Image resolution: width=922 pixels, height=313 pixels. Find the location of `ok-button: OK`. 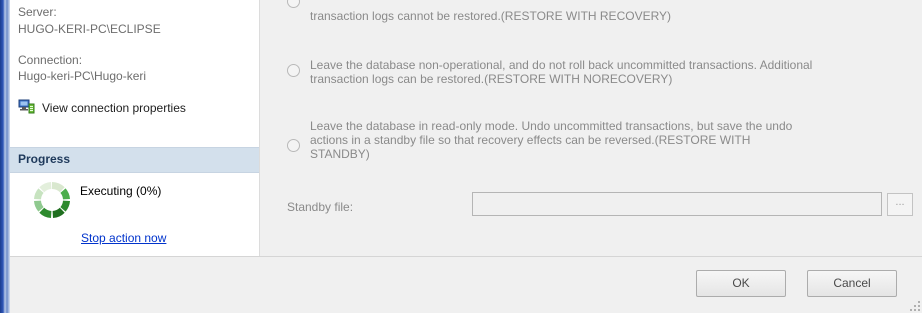

ok-button: OK is located at coordinates (741, 283).